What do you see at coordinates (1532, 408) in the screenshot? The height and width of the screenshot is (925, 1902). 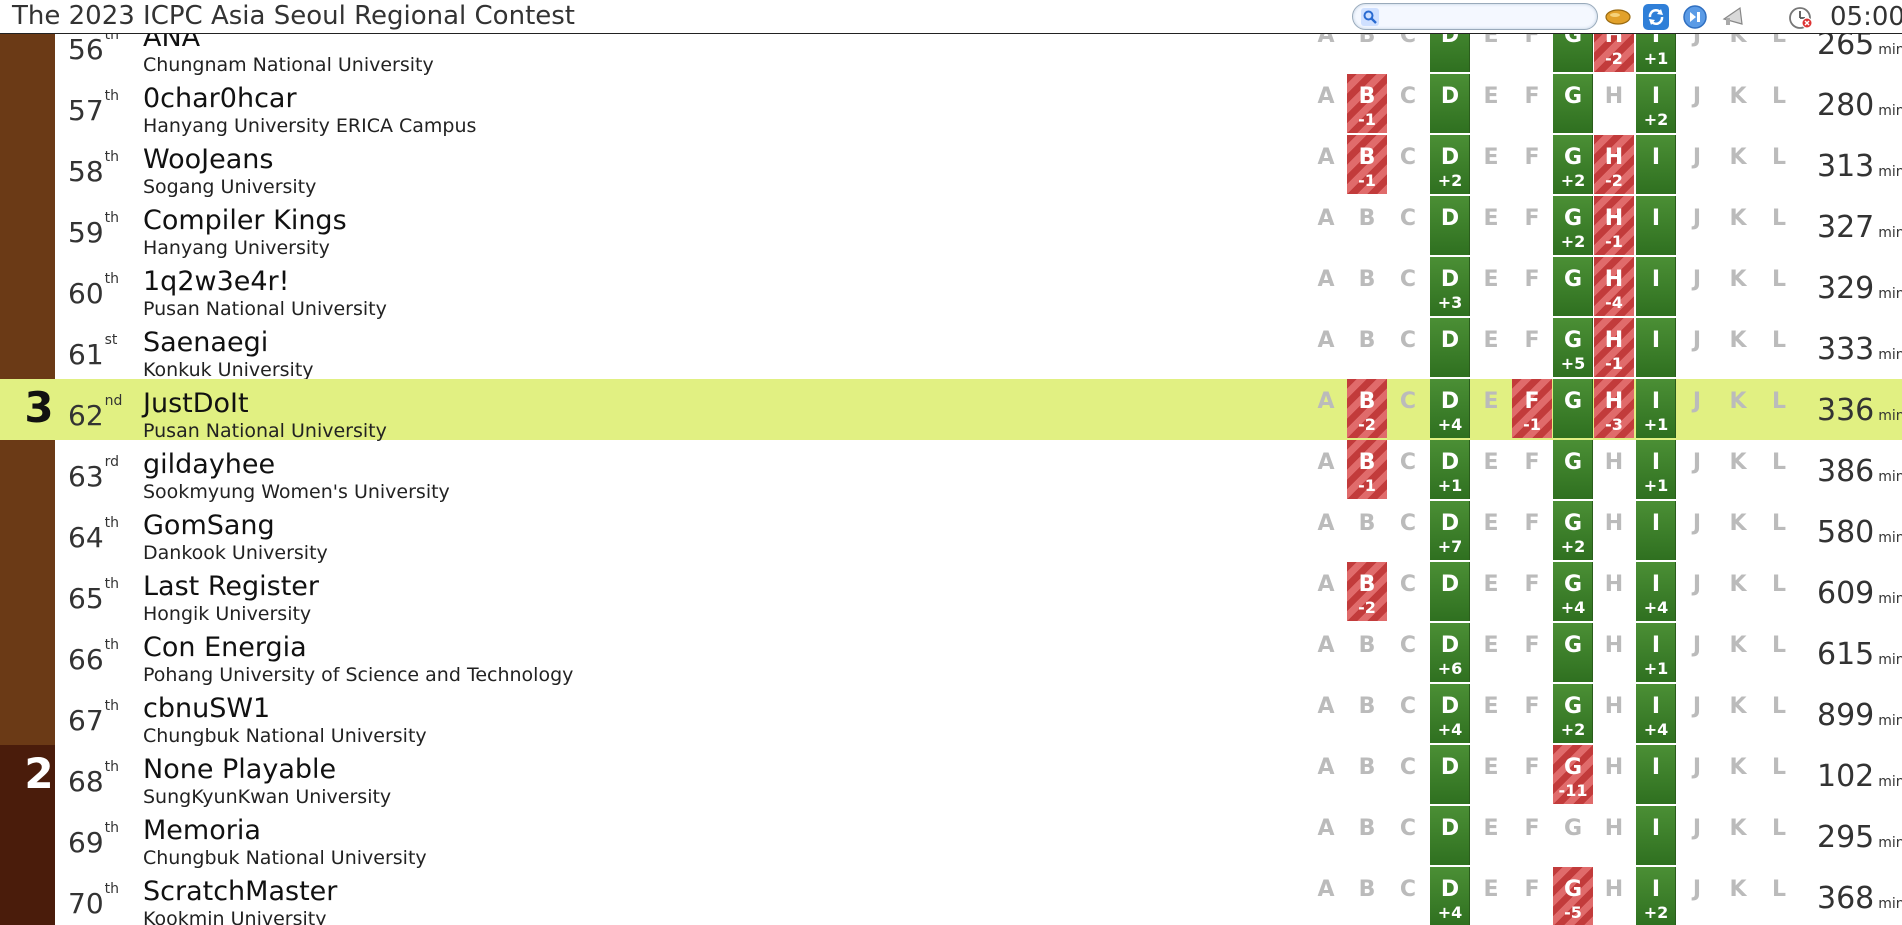 I see `problem-cell-f: F -1` at bounding box center [1532, 408].